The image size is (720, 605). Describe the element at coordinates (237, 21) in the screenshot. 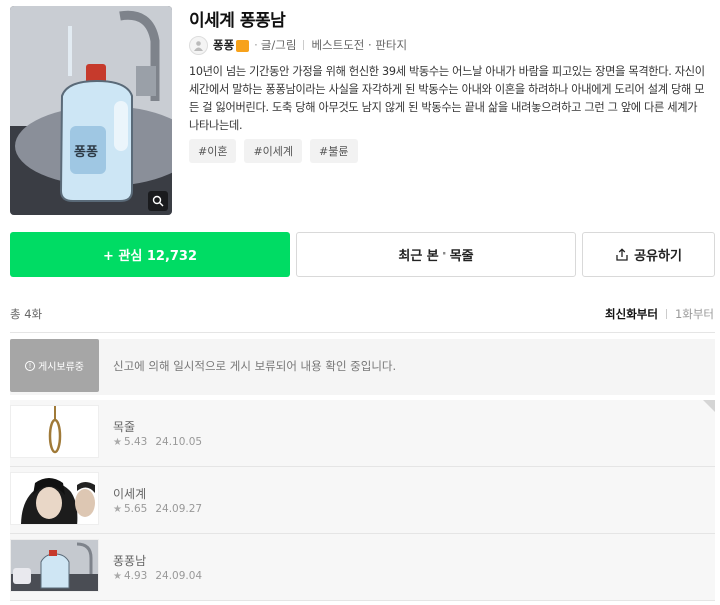

I see `page-title: 이세계 퐁퐁남` at that location.